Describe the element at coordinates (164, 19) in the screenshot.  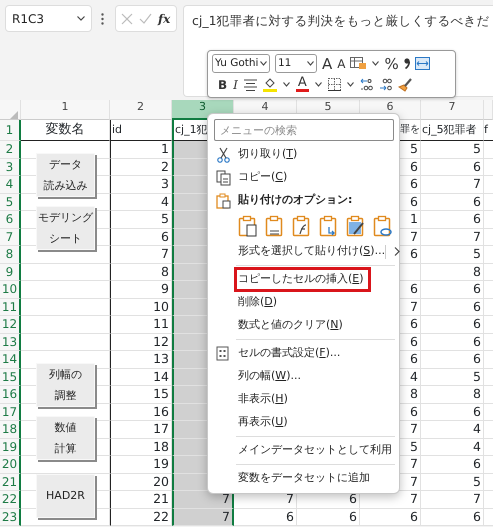
I see `insert-function-button: fx` at that location.